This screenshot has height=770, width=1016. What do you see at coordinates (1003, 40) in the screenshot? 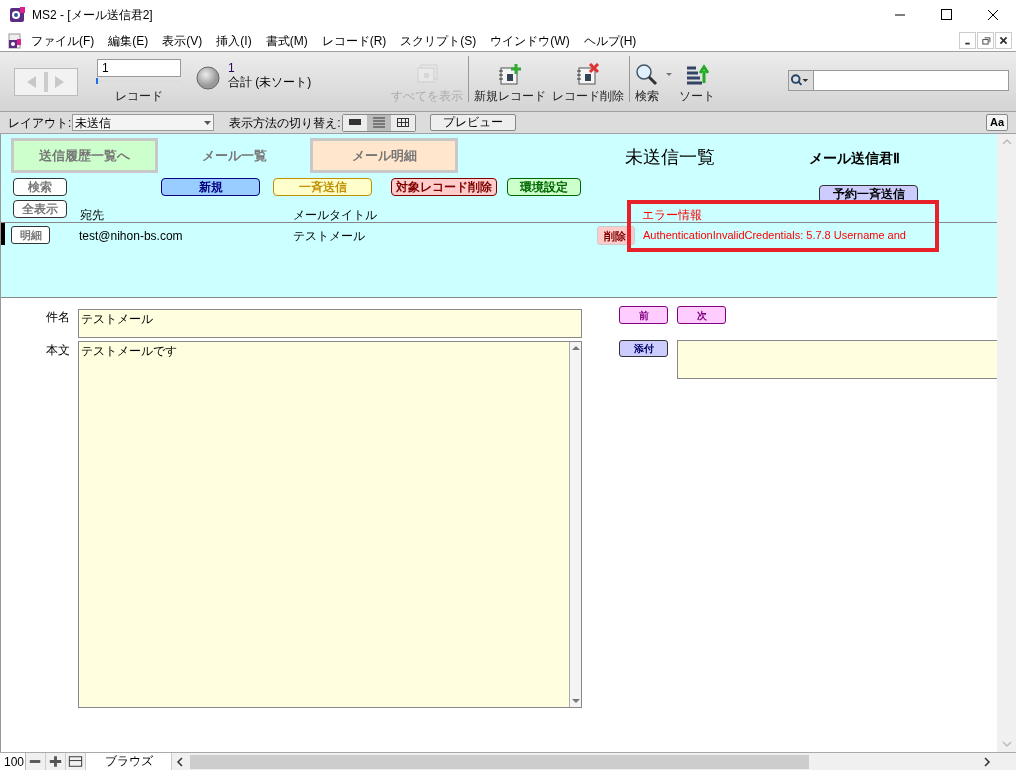
I see `close-icon` at bounding box center [1003, 40].